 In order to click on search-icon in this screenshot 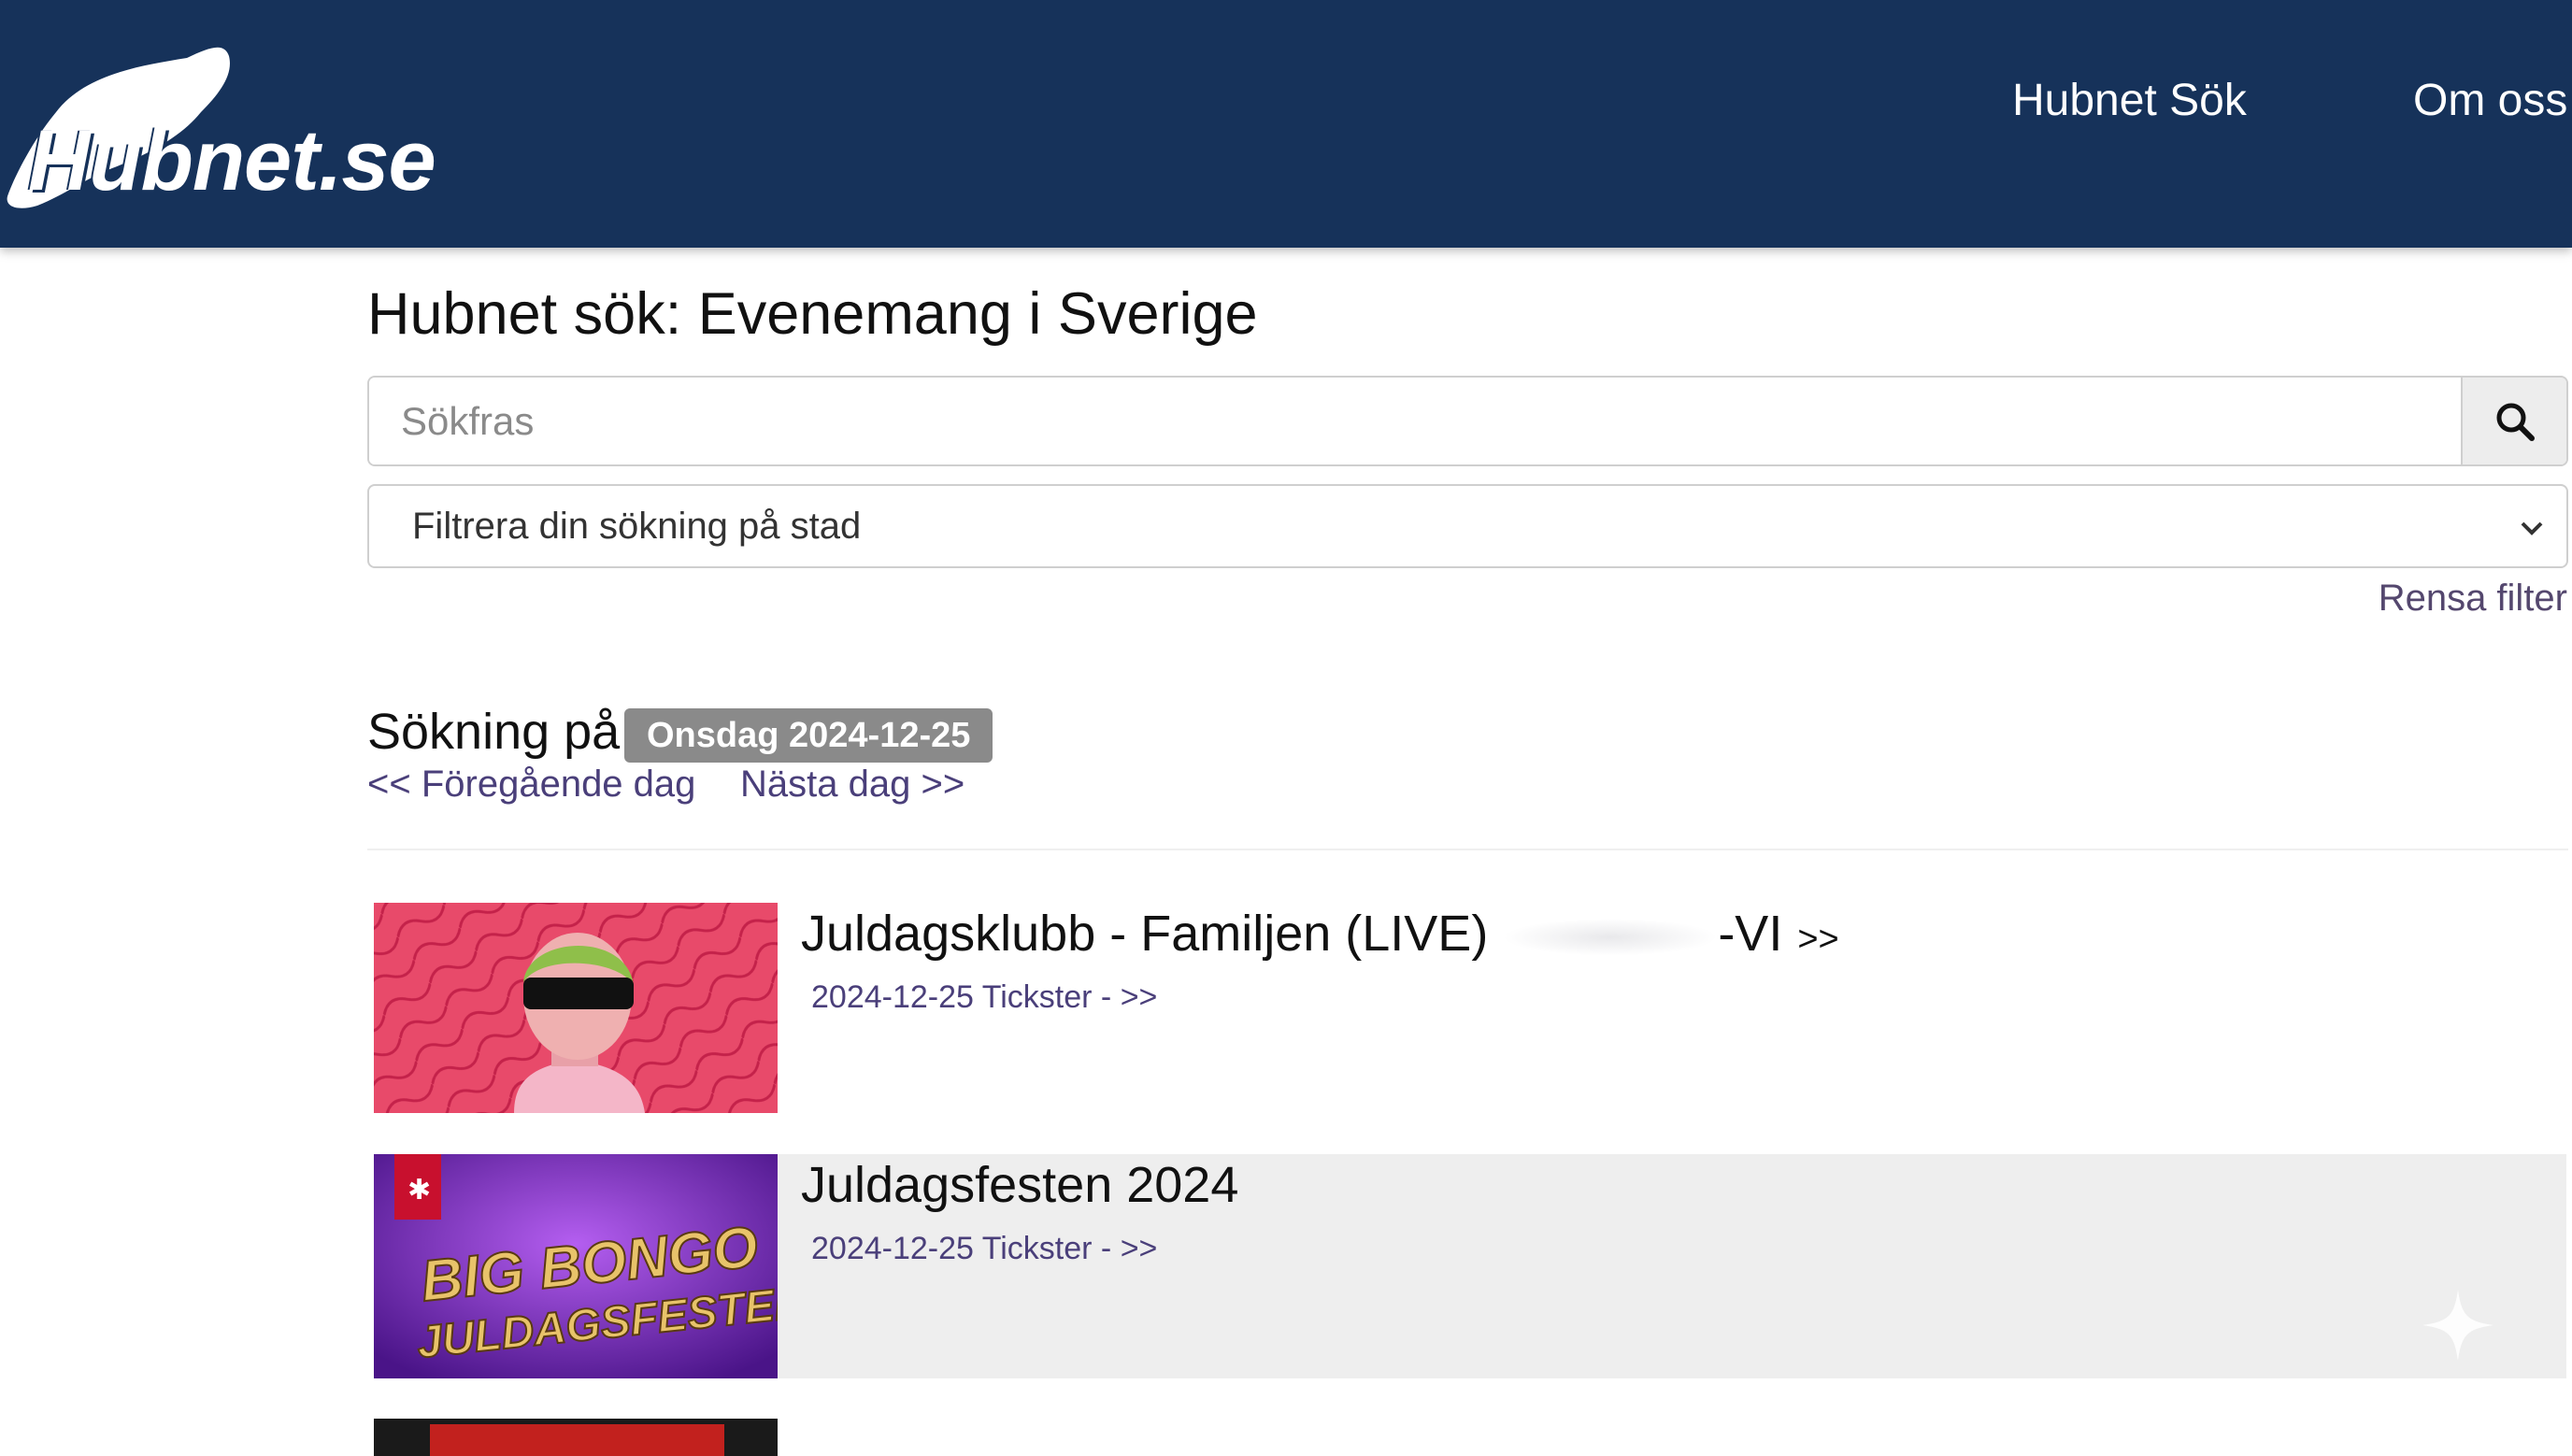, I will do `click(2515, 422)`.